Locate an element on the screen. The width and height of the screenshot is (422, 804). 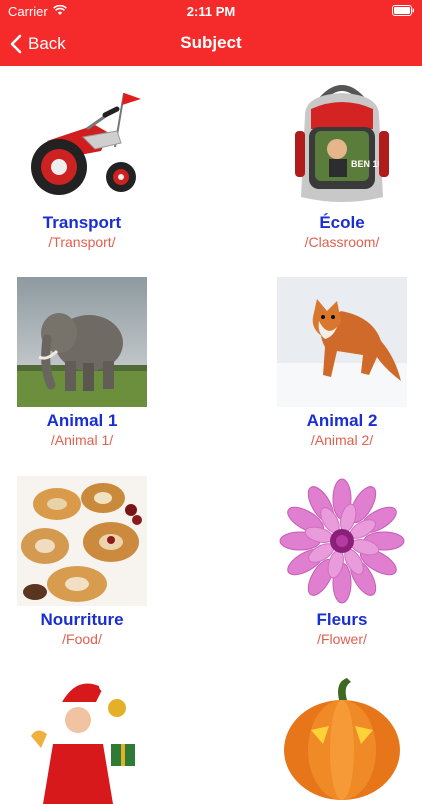
flower-image is located at coordinates (342, 541).